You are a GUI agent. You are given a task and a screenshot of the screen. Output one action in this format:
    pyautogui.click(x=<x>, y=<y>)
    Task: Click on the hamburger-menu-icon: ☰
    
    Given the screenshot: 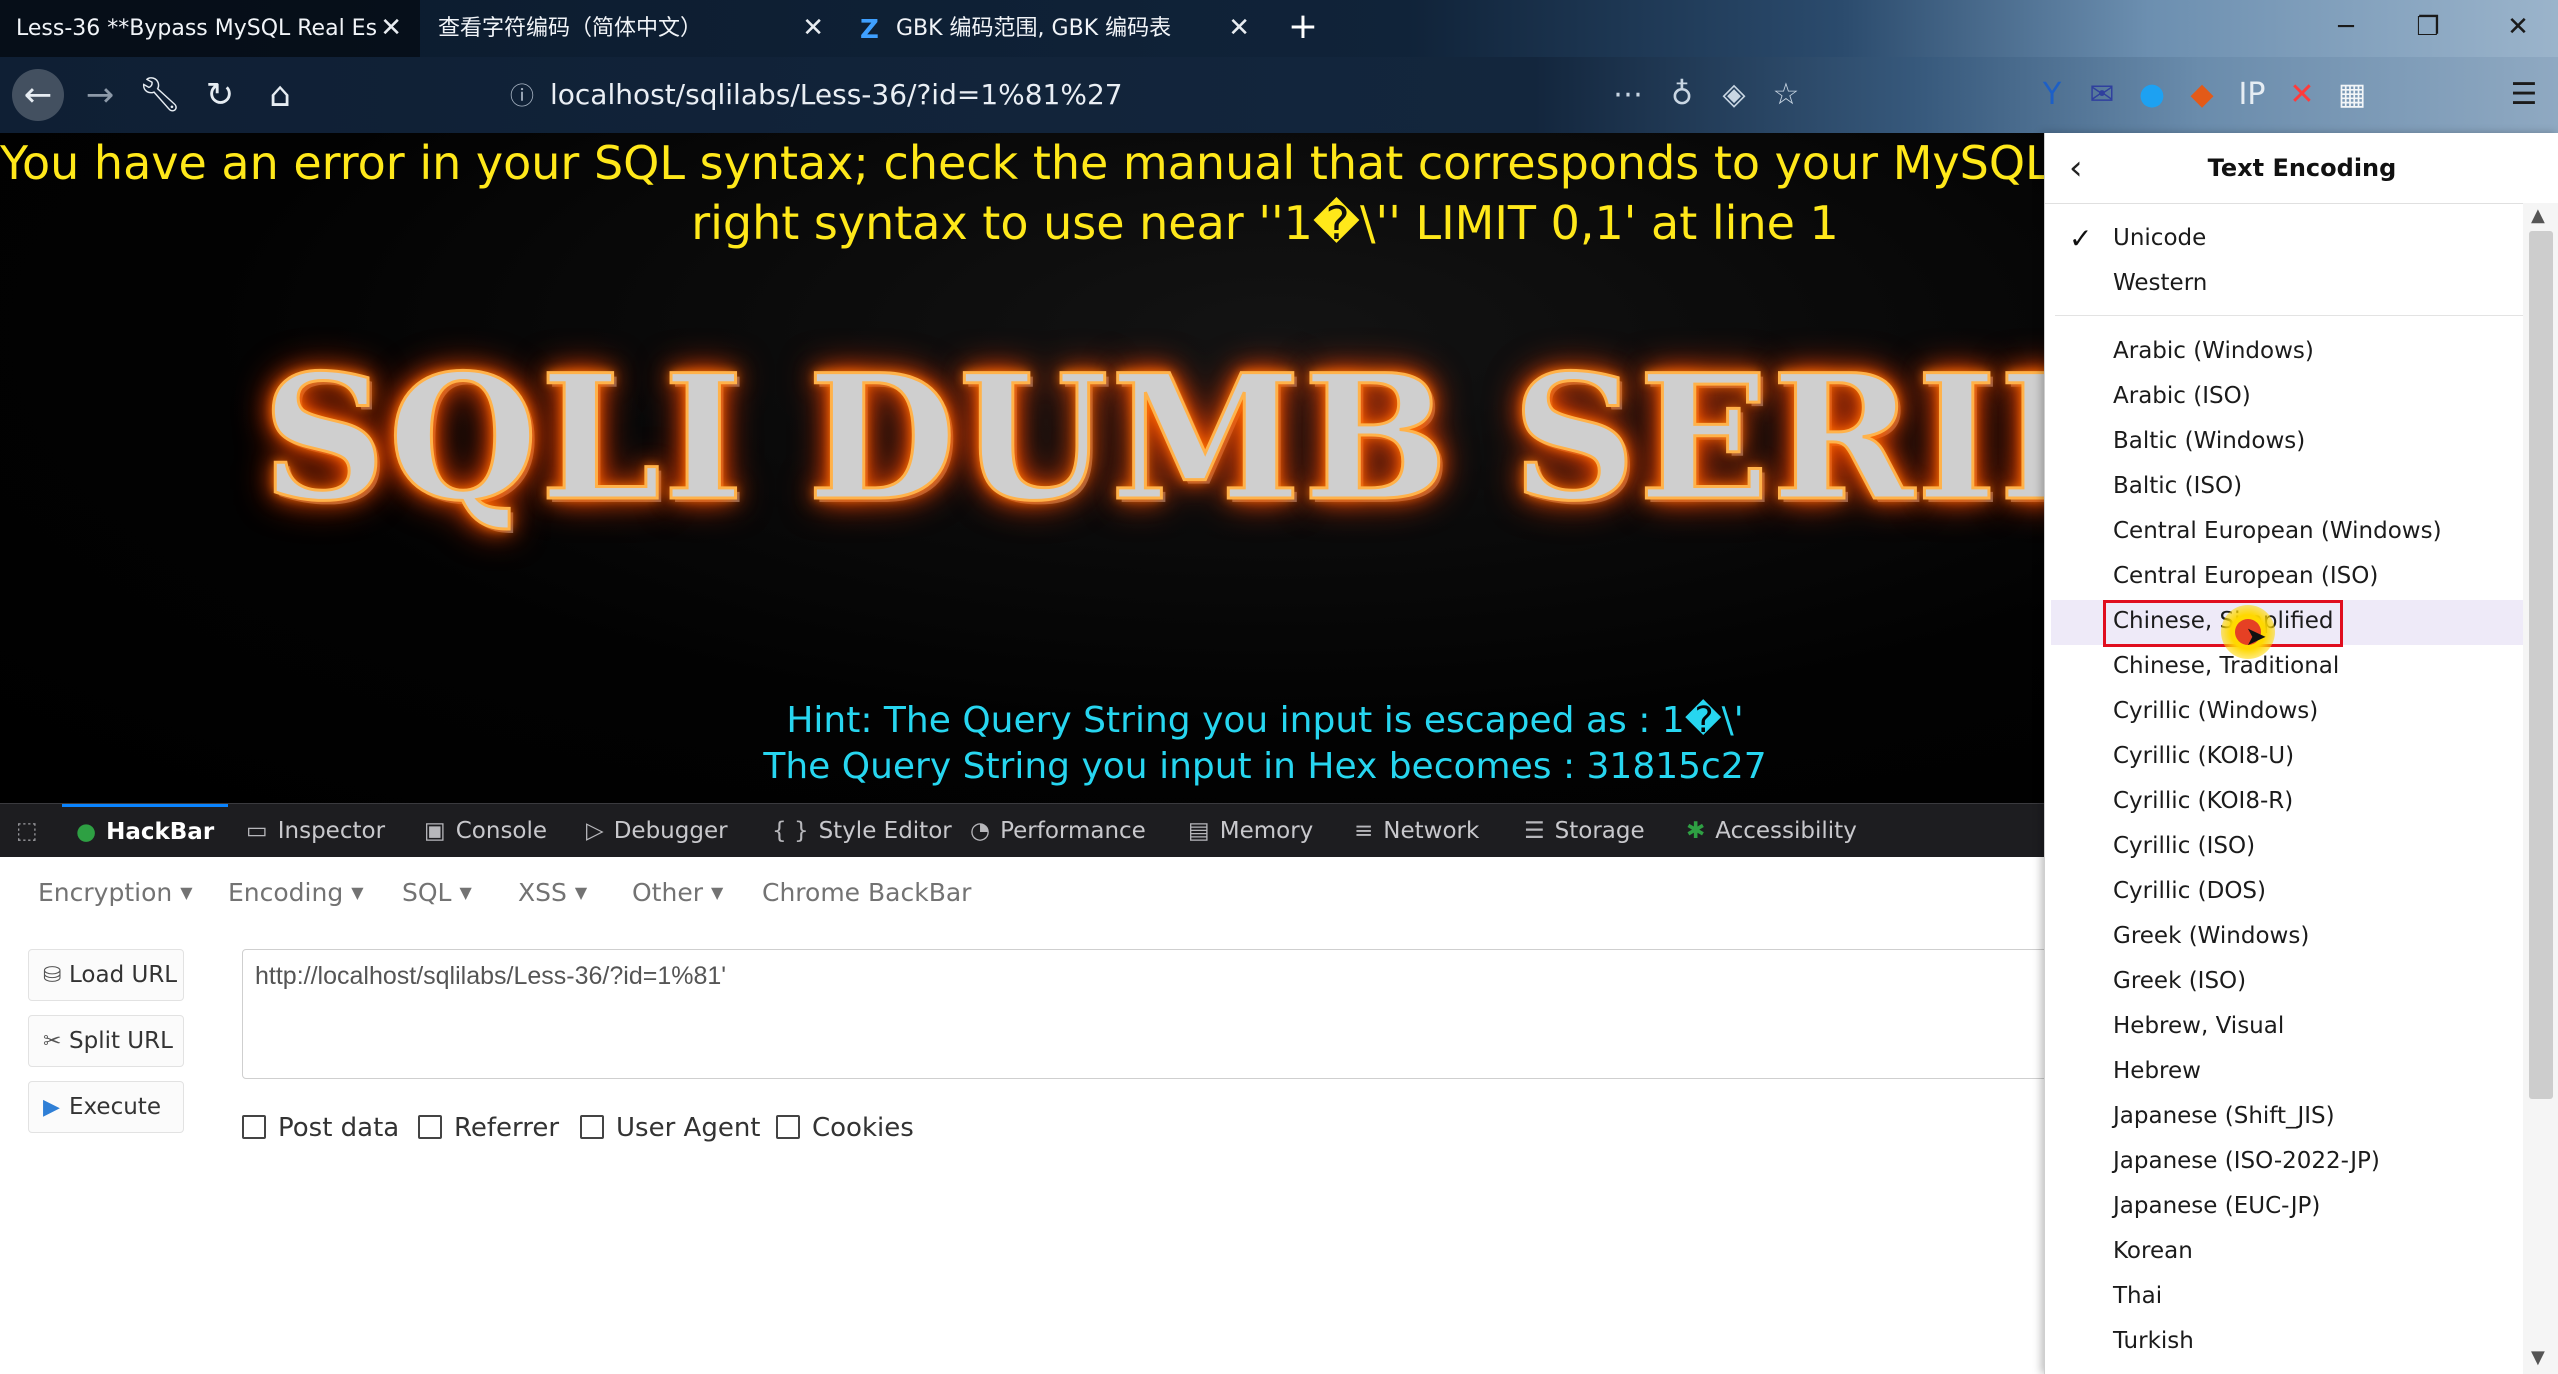 What is the action you would take?
    pyautogui.click(x=2524, y=95)
    